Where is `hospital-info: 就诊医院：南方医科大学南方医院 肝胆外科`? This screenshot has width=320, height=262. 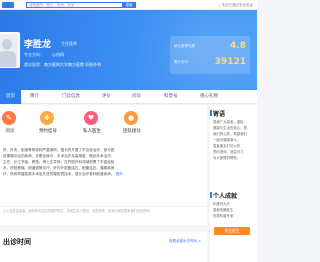
hospital-info: 就诊医院：南方医科大学南方医院 肝胆外科 is located at coordinates (62, 65).